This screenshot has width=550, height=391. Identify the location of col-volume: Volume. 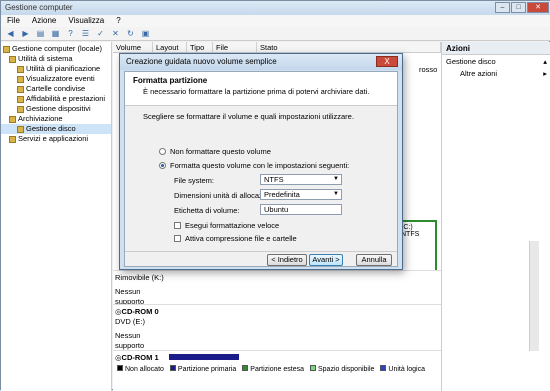
(133, 47).